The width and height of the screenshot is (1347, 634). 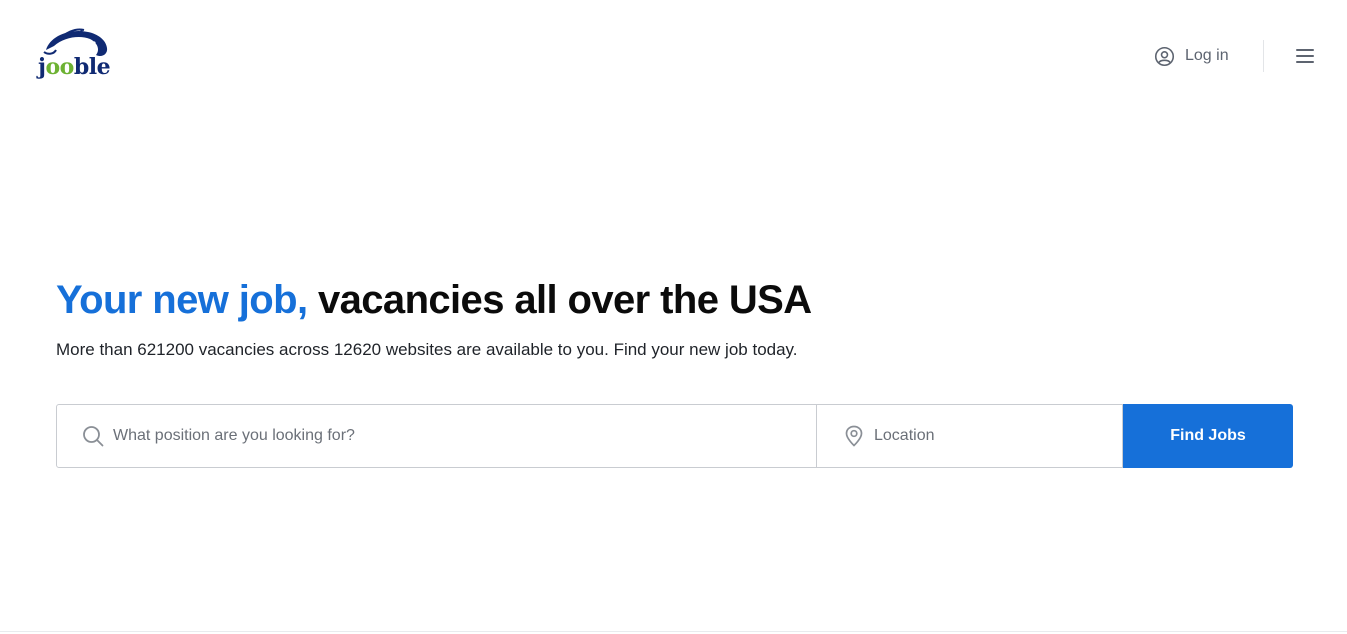 What do you see at coordinates (59, 67) in the screenshot?
I see `logo-text-oo: oo` at bounding box center [59, 67].